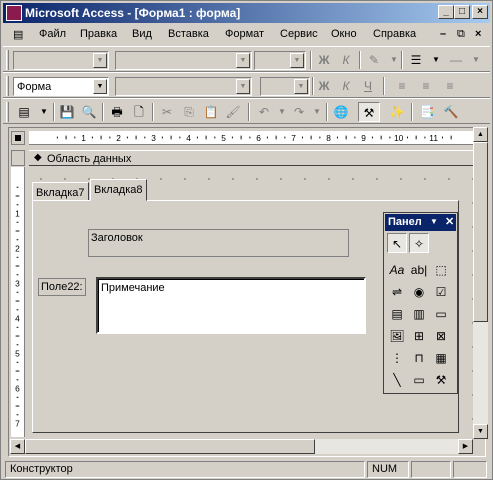 The height and width of the screenshot is (480, 493). Describe the element at coordinates (142, 34) in the screenshot. I see `menu-view: Вид` at that location.